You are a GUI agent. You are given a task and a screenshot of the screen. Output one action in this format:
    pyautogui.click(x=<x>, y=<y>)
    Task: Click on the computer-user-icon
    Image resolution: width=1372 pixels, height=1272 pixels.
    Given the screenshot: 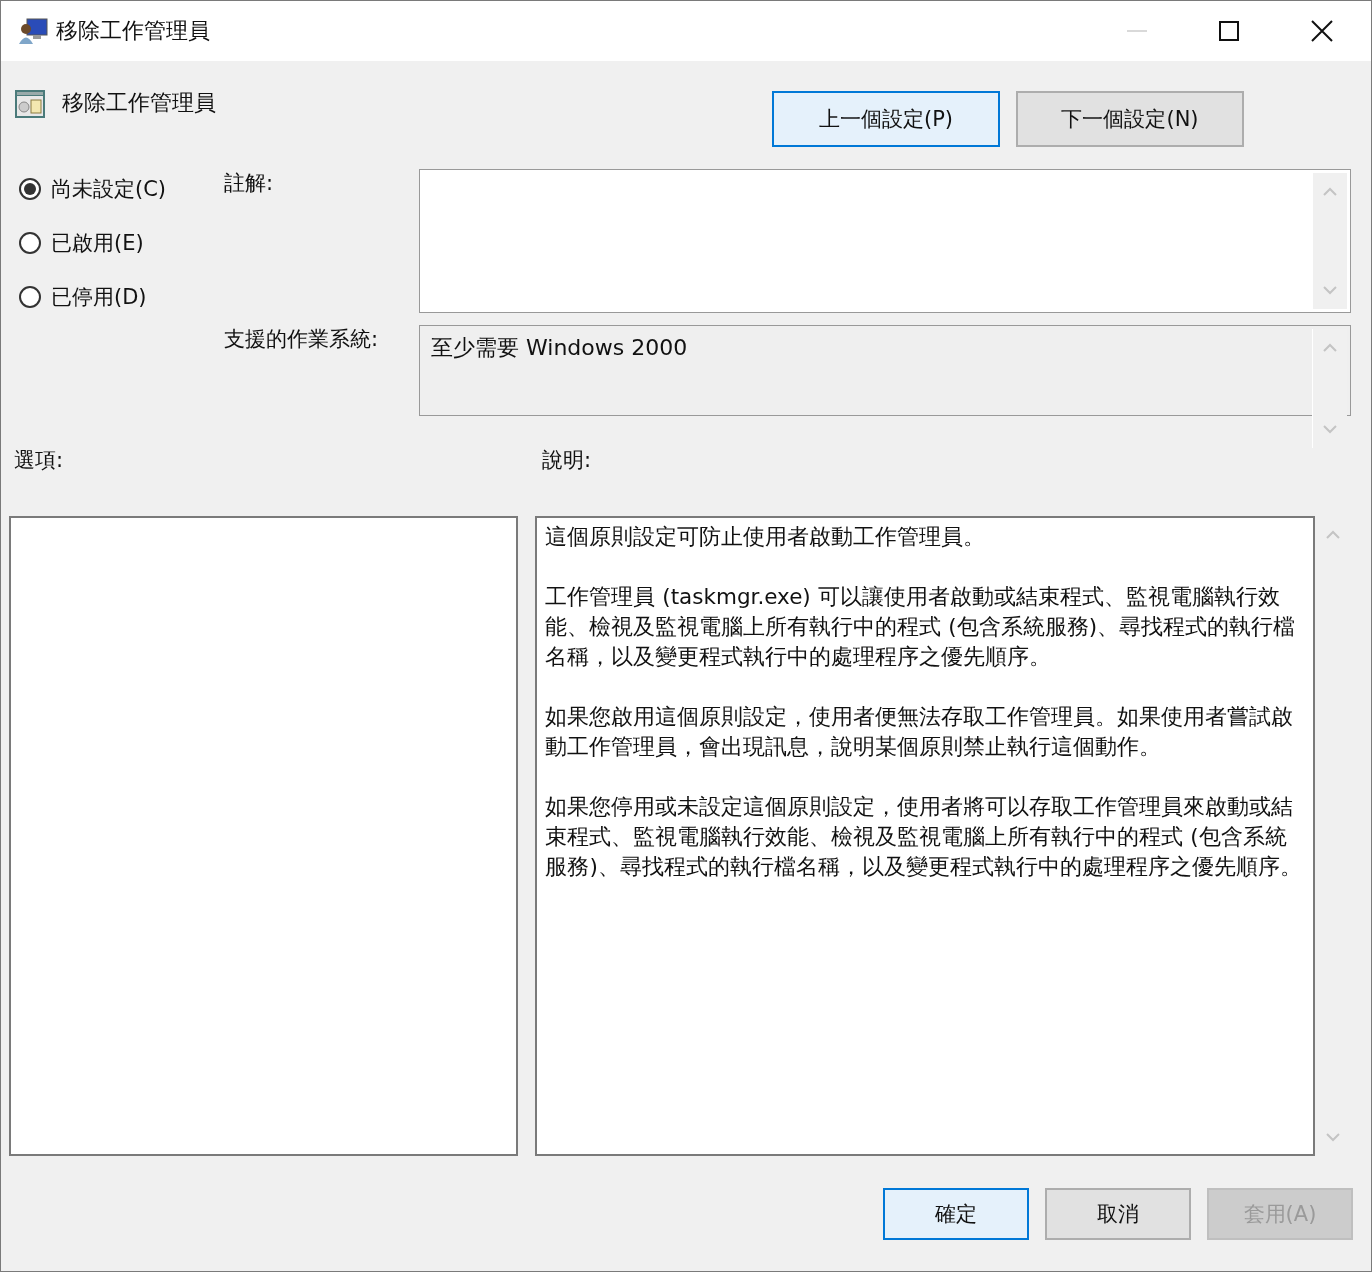 What is the action you would take?
    pyautogui.click(x=33, y=31)
    